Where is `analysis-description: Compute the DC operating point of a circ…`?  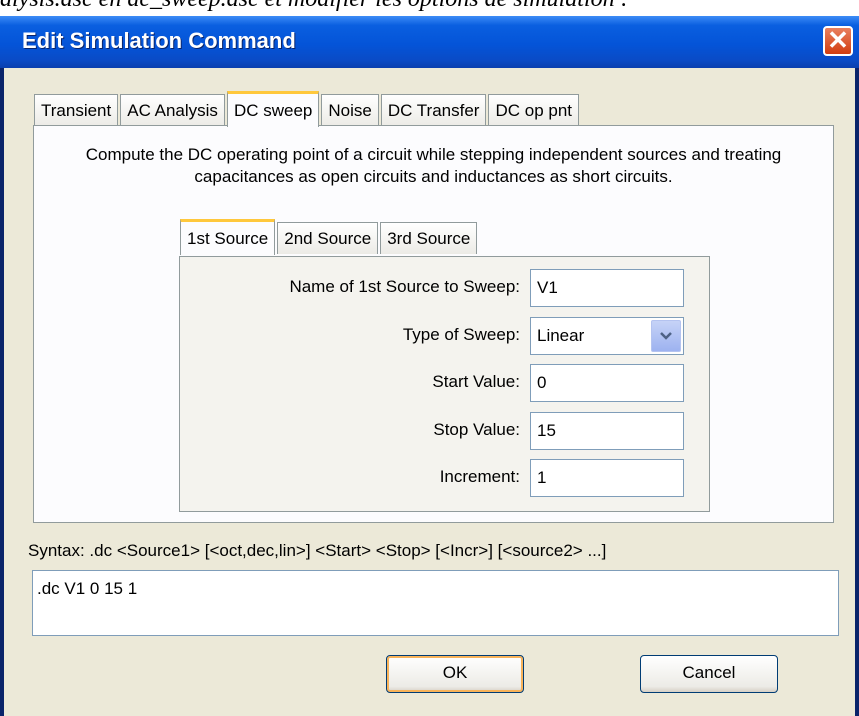
analysis-description: Compute the DC operating point of a circ… is located at coordinates (433, 165).